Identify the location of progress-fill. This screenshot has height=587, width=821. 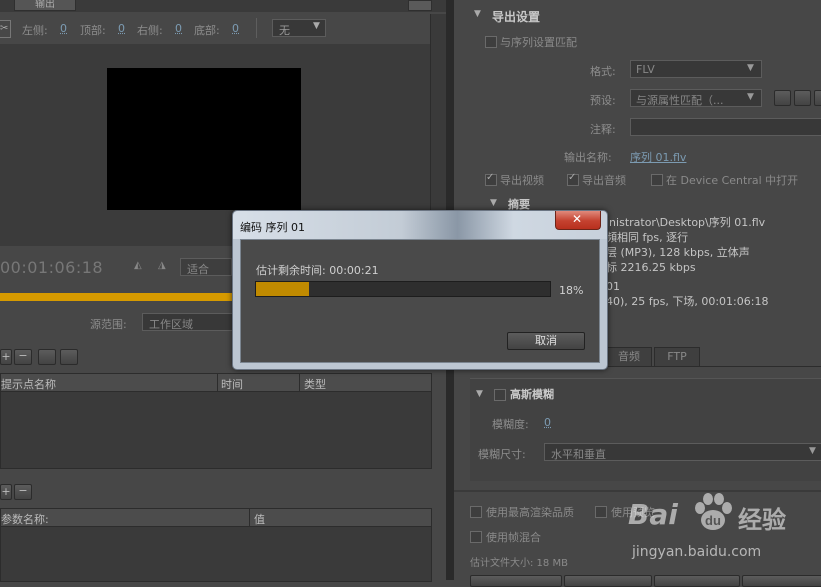
(282, 289).